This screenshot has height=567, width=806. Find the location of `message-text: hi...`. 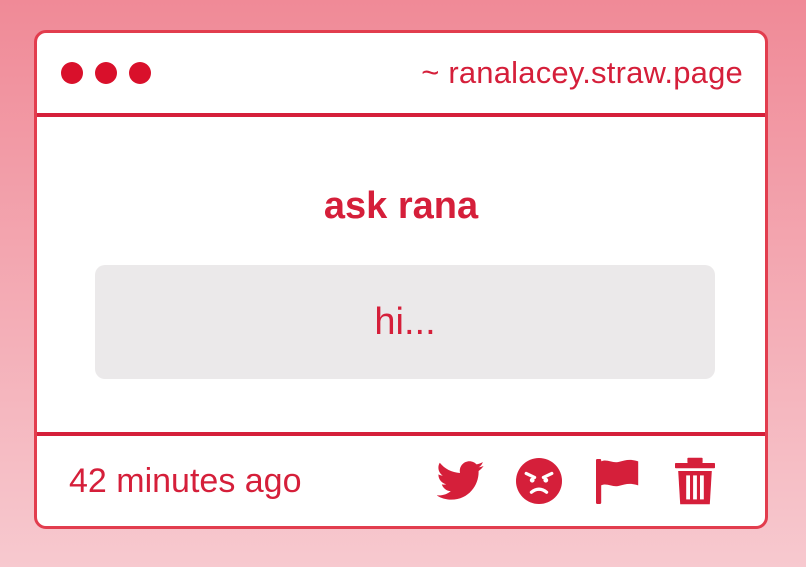

message-text: hi... is located at coordinates (405, 321).